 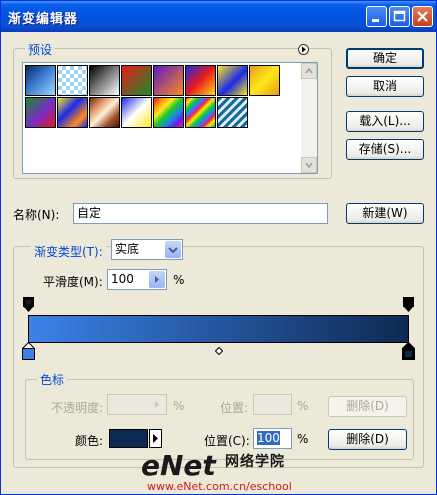 I want to click on close-button, so click(x=422, y=16).